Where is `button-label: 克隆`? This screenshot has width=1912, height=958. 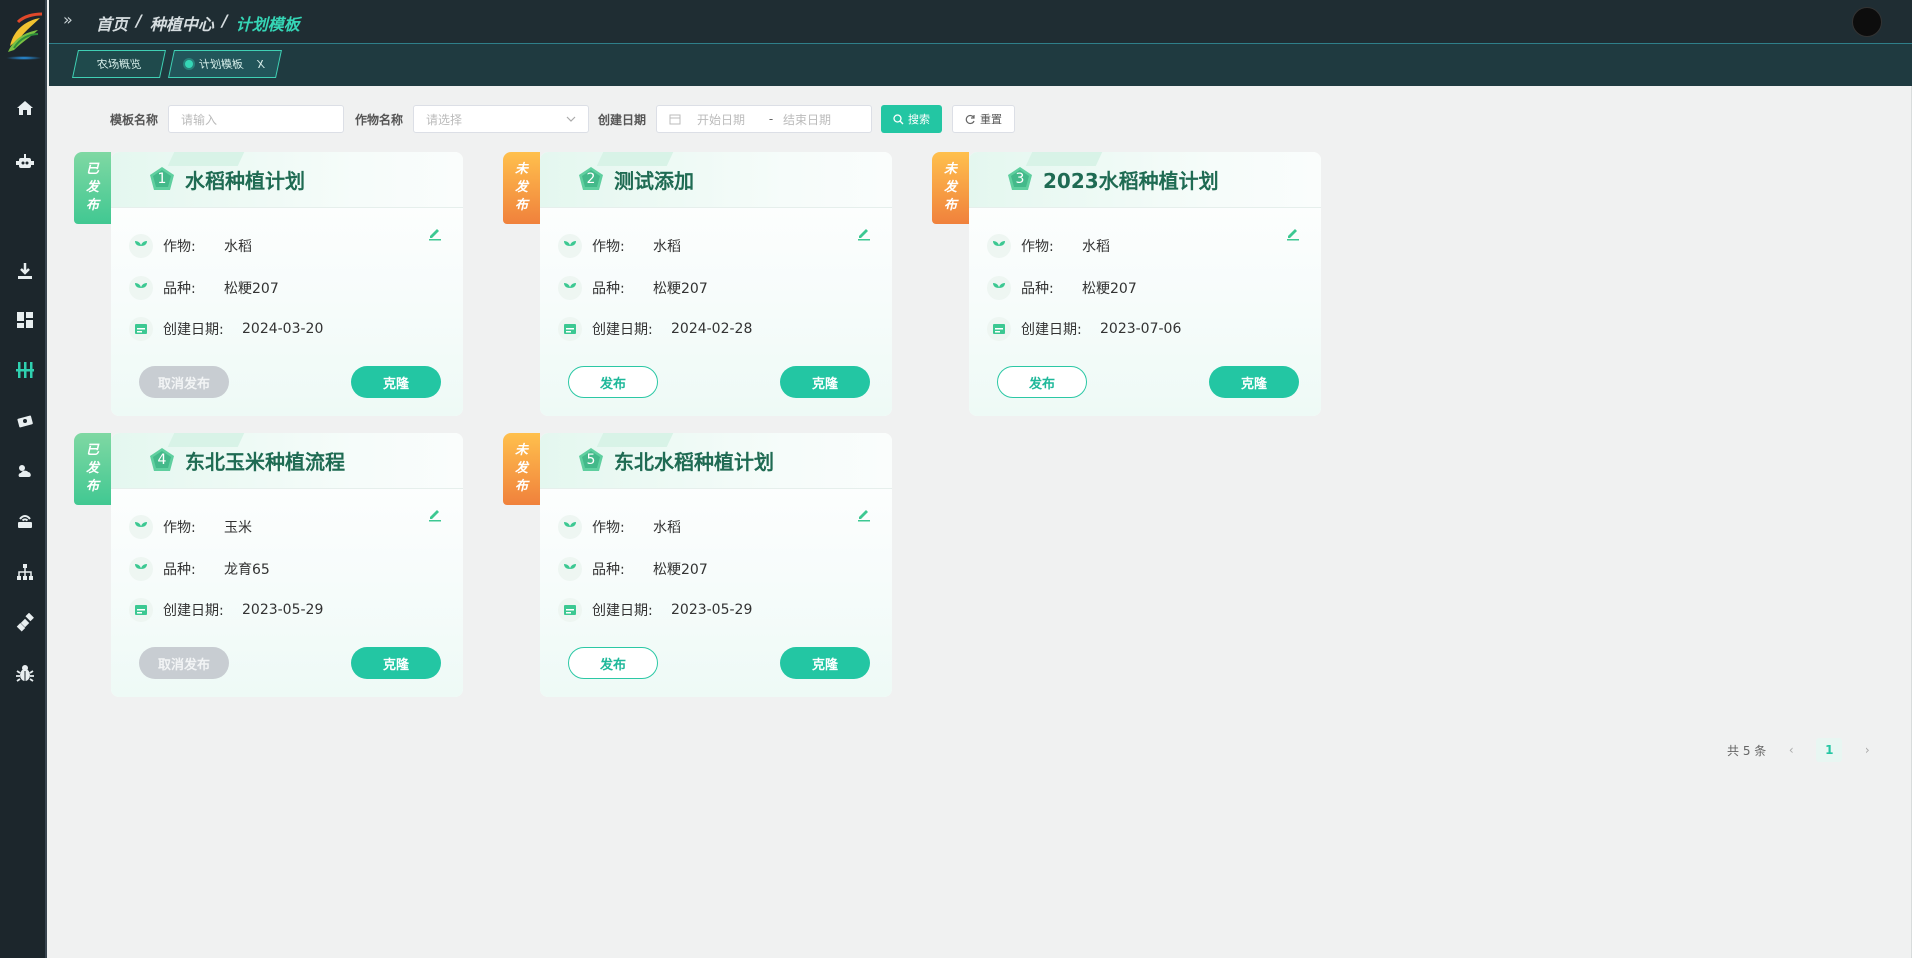
button-label: 克隆 is located at coordinates (824, 384).